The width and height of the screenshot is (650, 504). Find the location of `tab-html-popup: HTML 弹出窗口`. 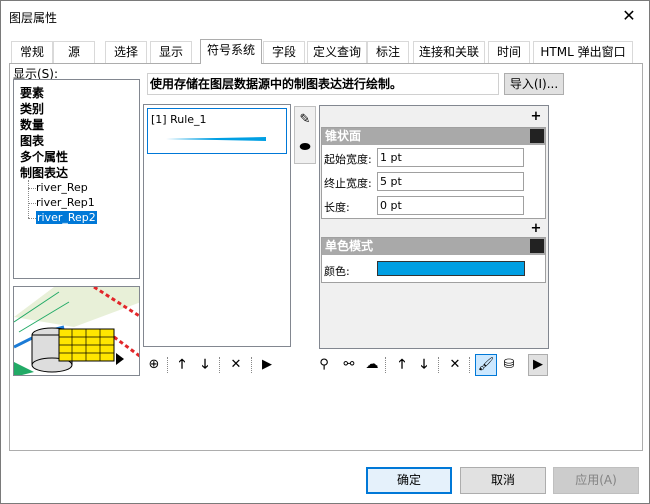

tab-html-popup: HTML 弹出窗口 is located at coordinates (583, 52).